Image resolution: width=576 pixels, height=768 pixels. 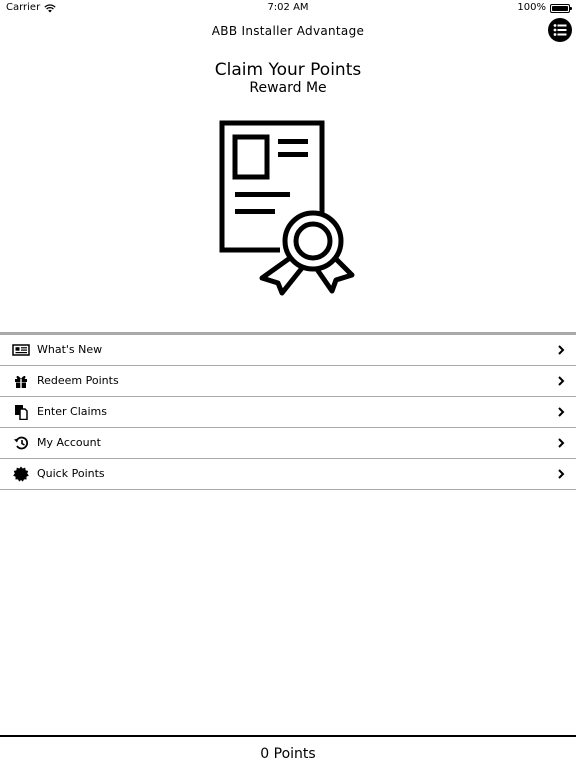 What do you see at coordinates (78, 380) in the screenshot?
I see `menu-item-label: Redeem Points` at bounding box center [78, 380].